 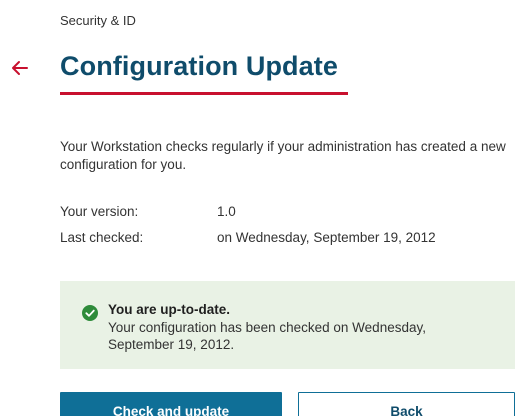 What do you see at coordinates (169, 309) in the screenshot?
I see `status-title: You are up-to-date.` at bounding box center [169, 309].